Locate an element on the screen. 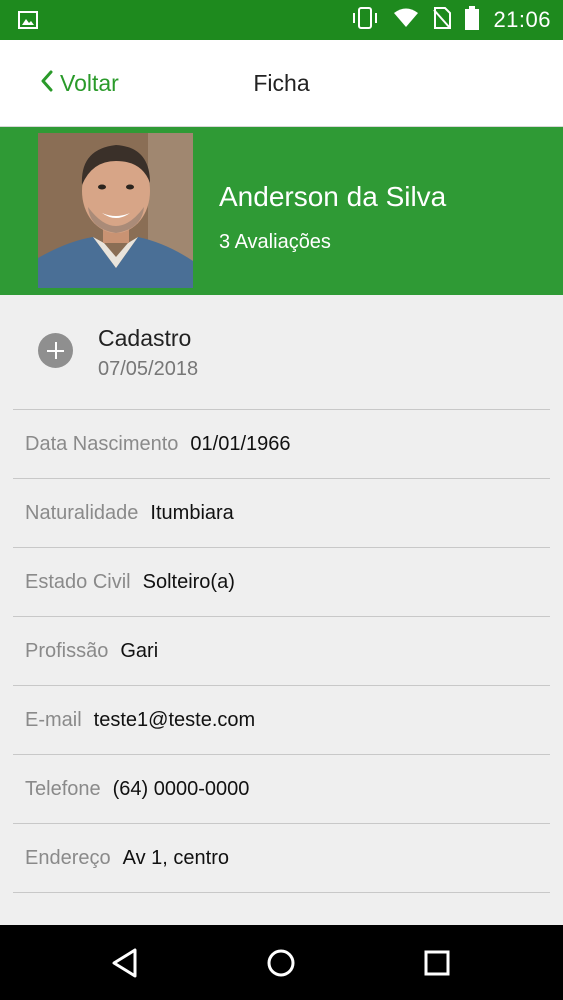 This screenshot has width=563, height=1000. vibrate-icon is located at coordinates (365, 20).